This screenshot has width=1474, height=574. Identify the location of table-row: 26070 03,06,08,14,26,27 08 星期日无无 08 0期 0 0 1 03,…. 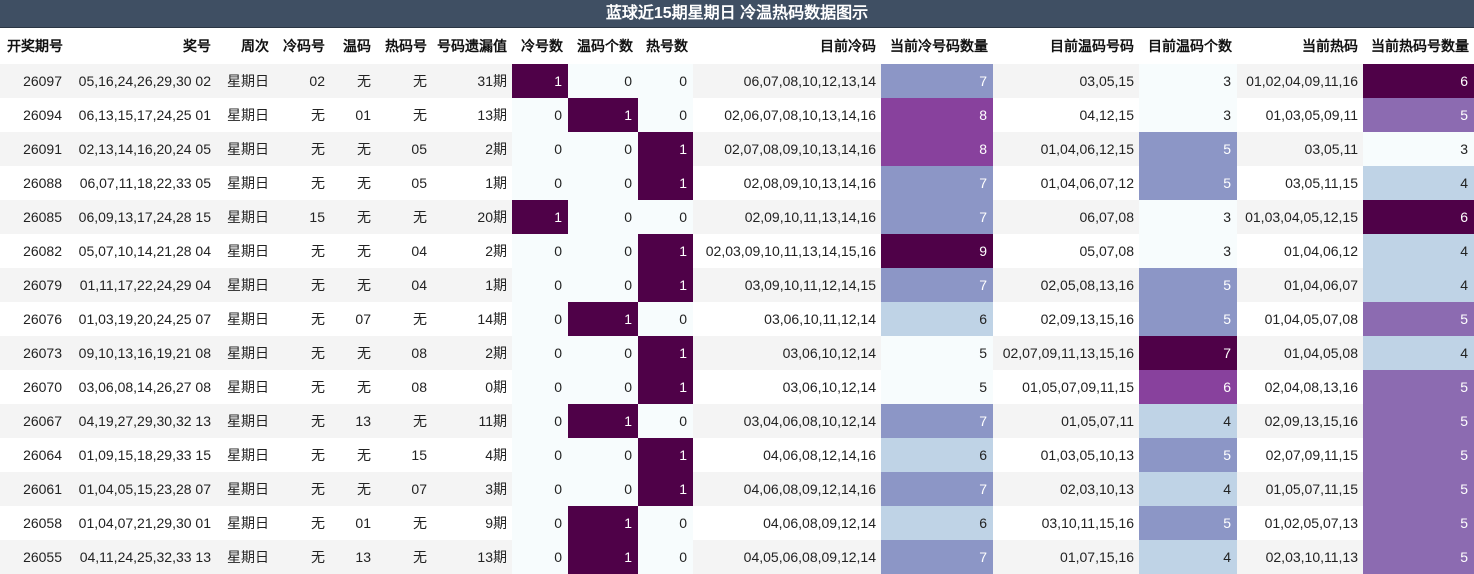
(737, 387).